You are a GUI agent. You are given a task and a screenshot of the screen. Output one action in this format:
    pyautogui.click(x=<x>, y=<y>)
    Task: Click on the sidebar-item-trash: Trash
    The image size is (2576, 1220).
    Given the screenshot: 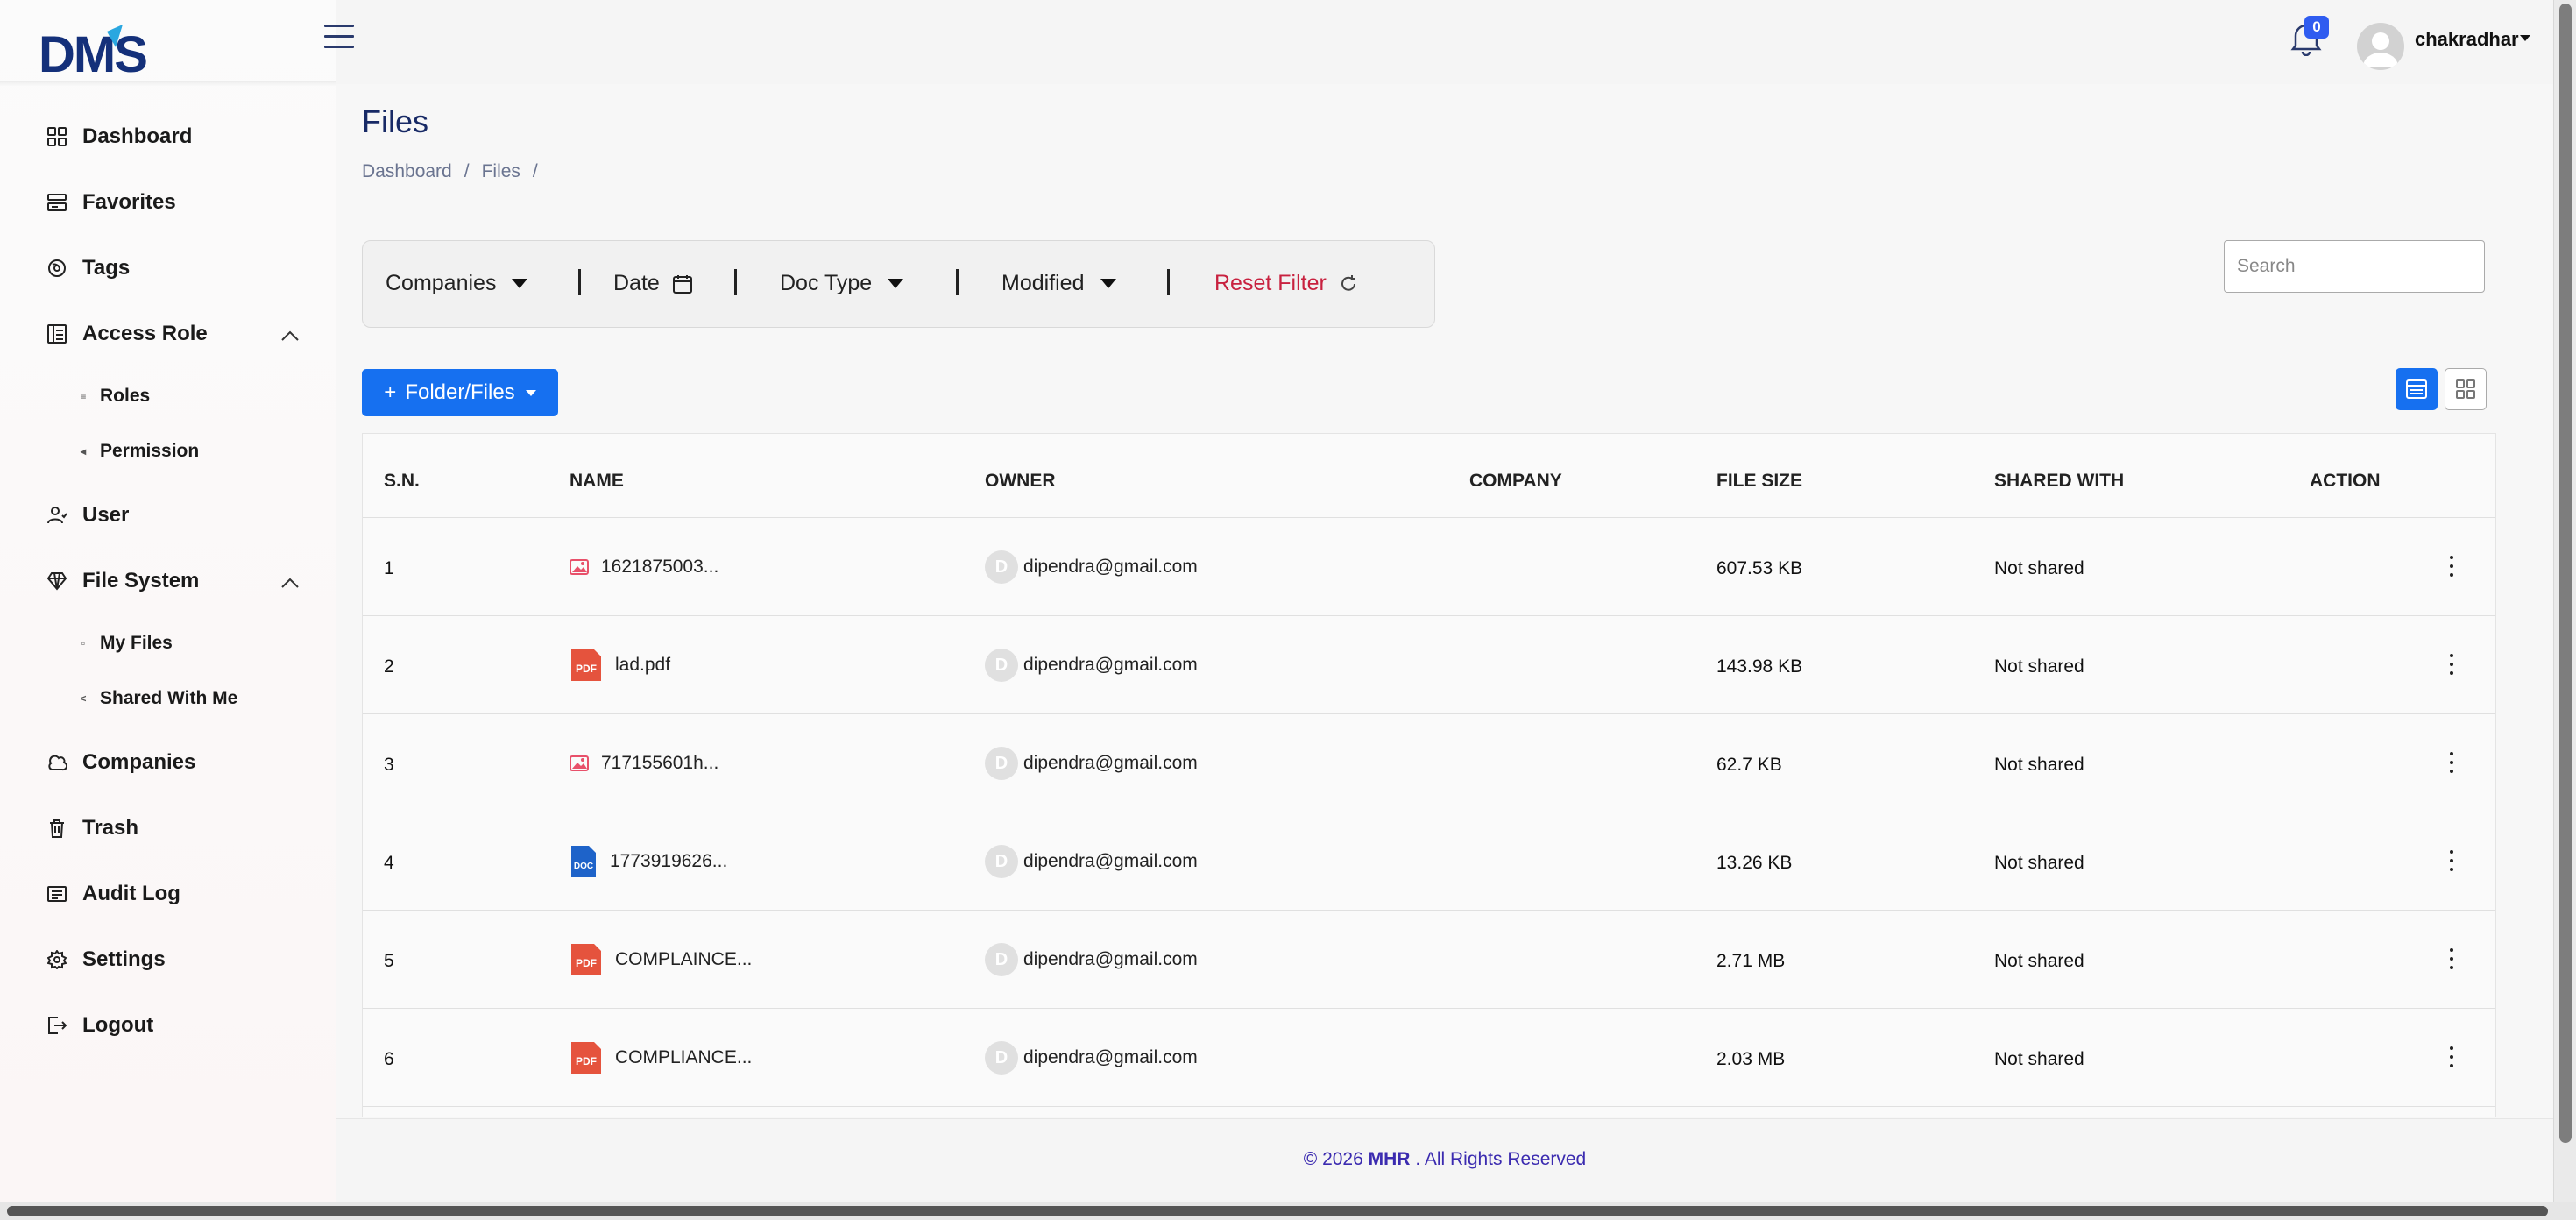 What is the action you would take?
    pyautogui.click(x=173, y=828)
    